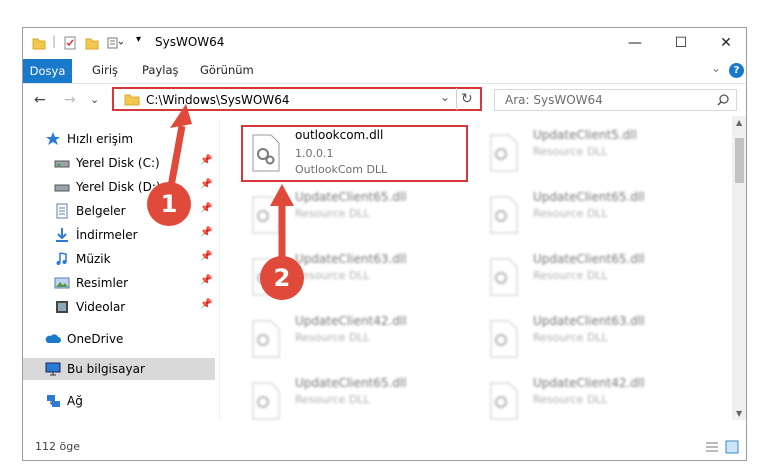  Describe the element at coordinates (282, 278) in the screenshot. I see `step-2-badge: 2` at that location.